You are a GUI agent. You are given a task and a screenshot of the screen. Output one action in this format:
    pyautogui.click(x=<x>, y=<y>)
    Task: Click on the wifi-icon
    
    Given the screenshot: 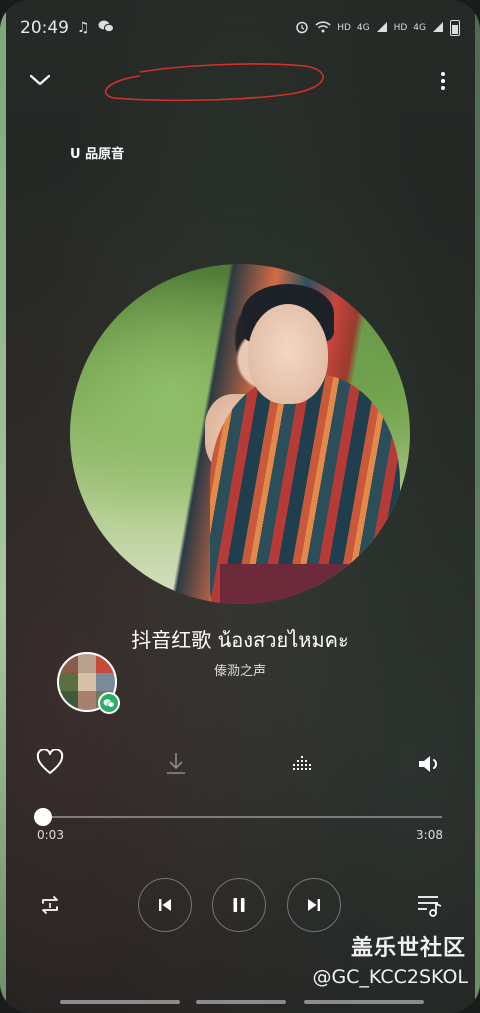 What is the action you would take?
    pyautogui.click(x=323, y=28)
    